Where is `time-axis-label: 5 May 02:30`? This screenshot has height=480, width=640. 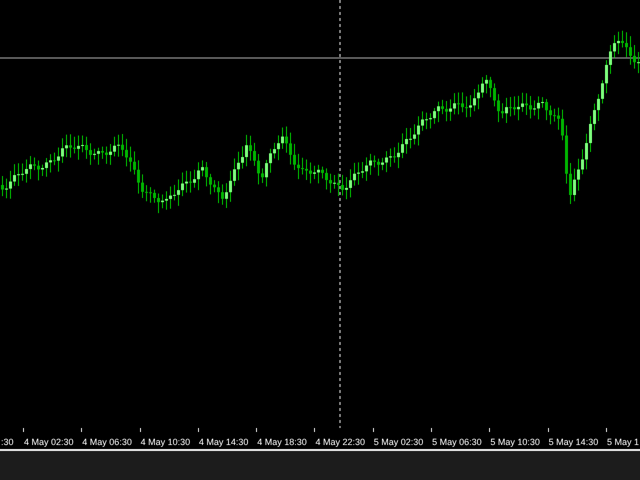 time-axis-label: 5 May 02:30 is located at coordinates (399, 442).